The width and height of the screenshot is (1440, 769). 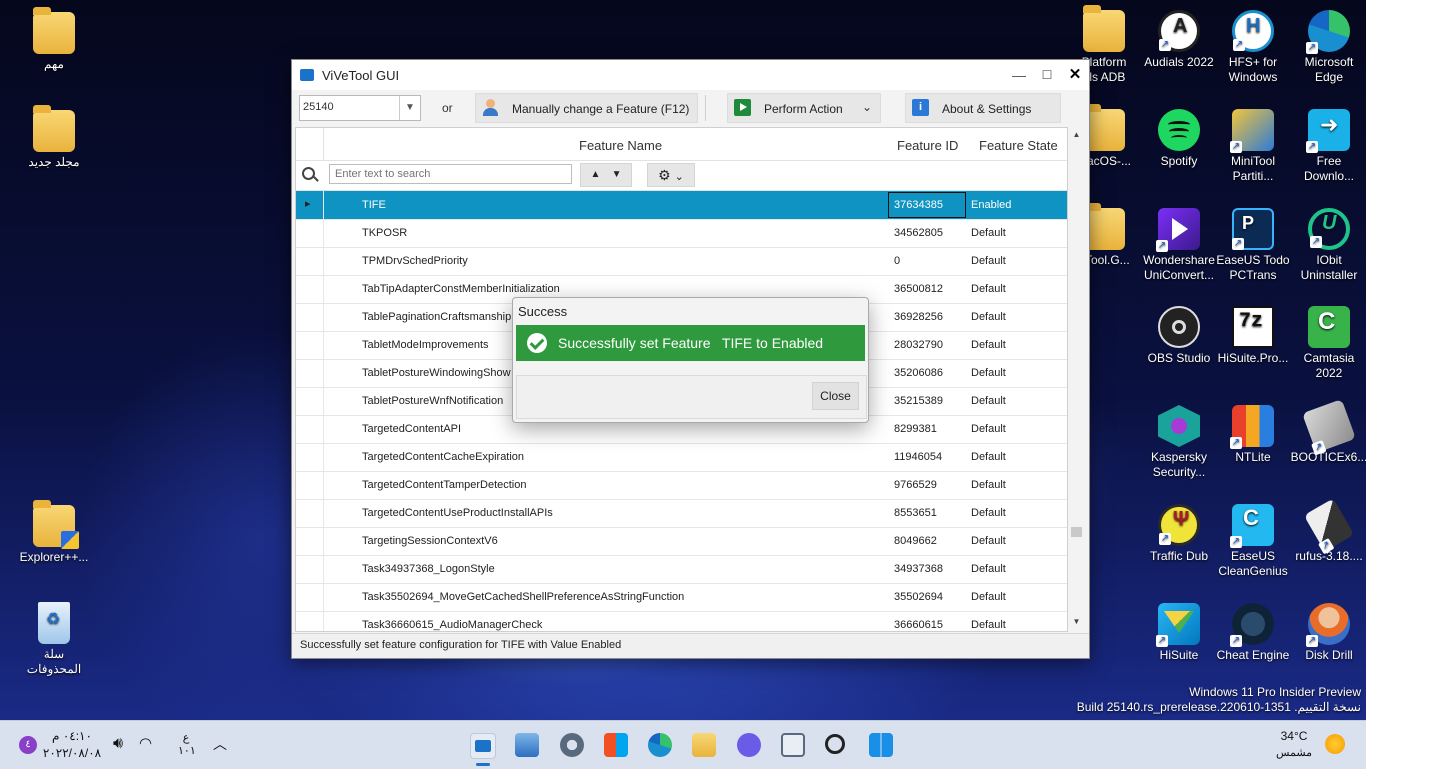 What do you see at coordinates (1327, 343) in the screenshot?
I see `desktop-icon-camtasia: C Camtasia 2022` at bounding box center [1327, 343].